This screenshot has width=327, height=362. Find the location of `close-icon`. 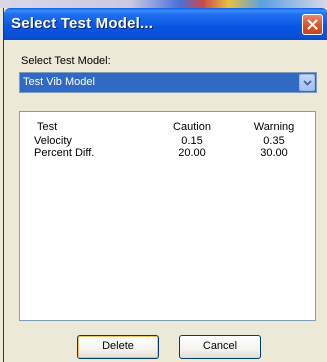

close-icon is located at coordinates (312, 24).